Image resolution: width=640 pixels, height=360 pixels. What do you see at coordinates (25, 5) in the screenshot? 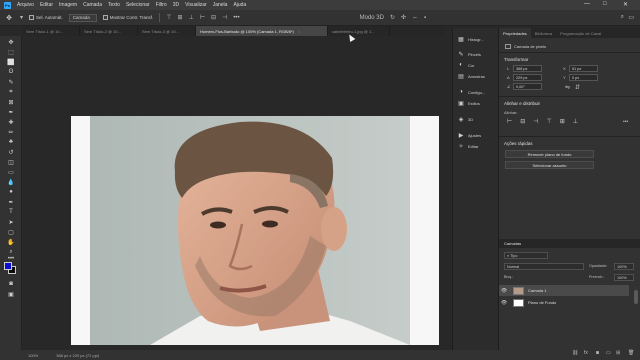
I see `menu-arquivo: Arquivo` at bounding box center [25, 5].